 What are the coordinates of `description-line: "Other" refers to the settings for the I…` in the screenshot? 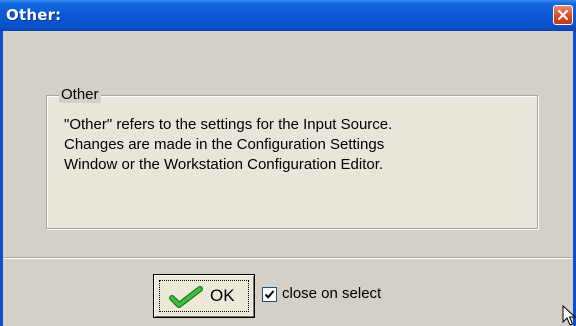 It's located at (228, 124).